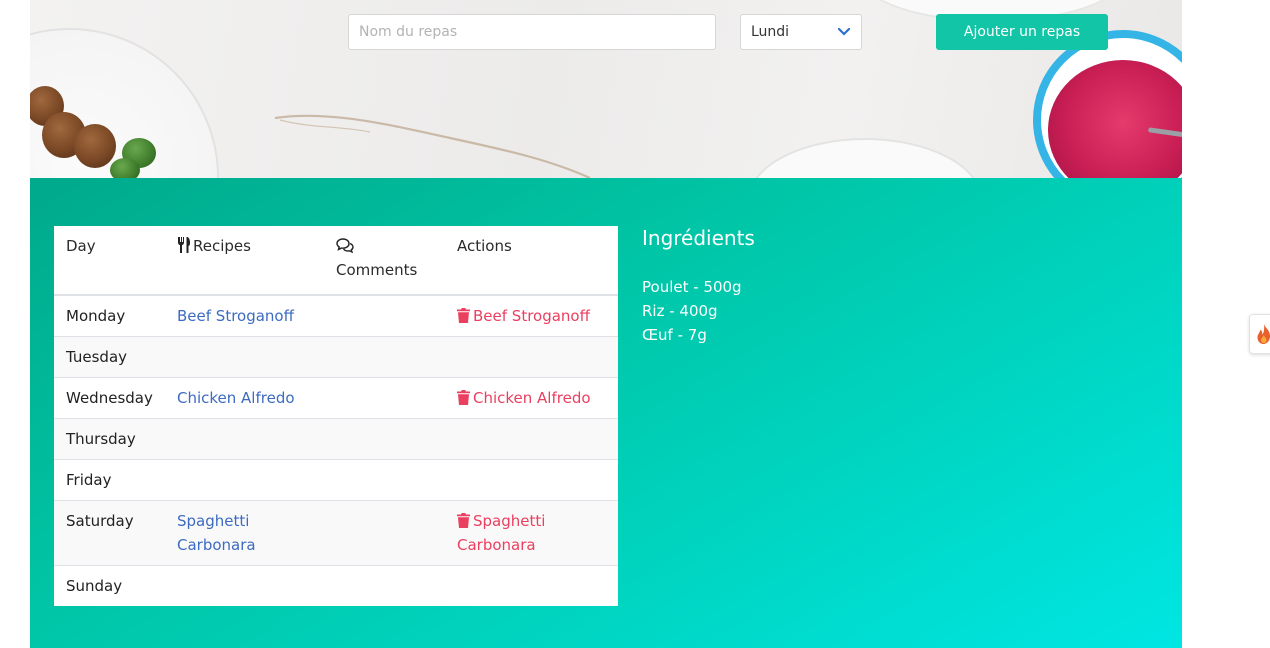  I want to click on delete-meal-button: Chicken Alfredo, so click(524, 398).